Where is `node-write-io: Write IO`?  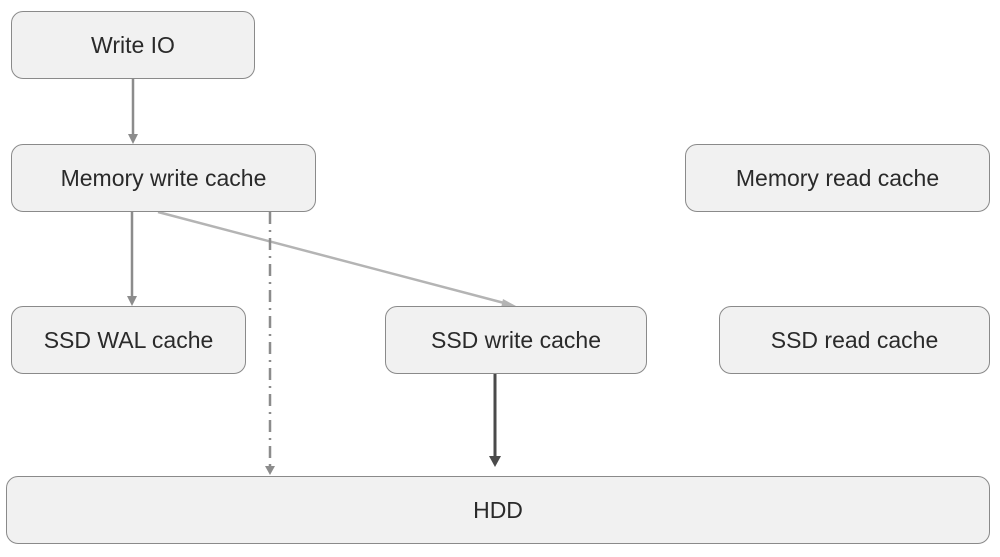 node-write-io: Write IO is located at coordinates (133, 45).